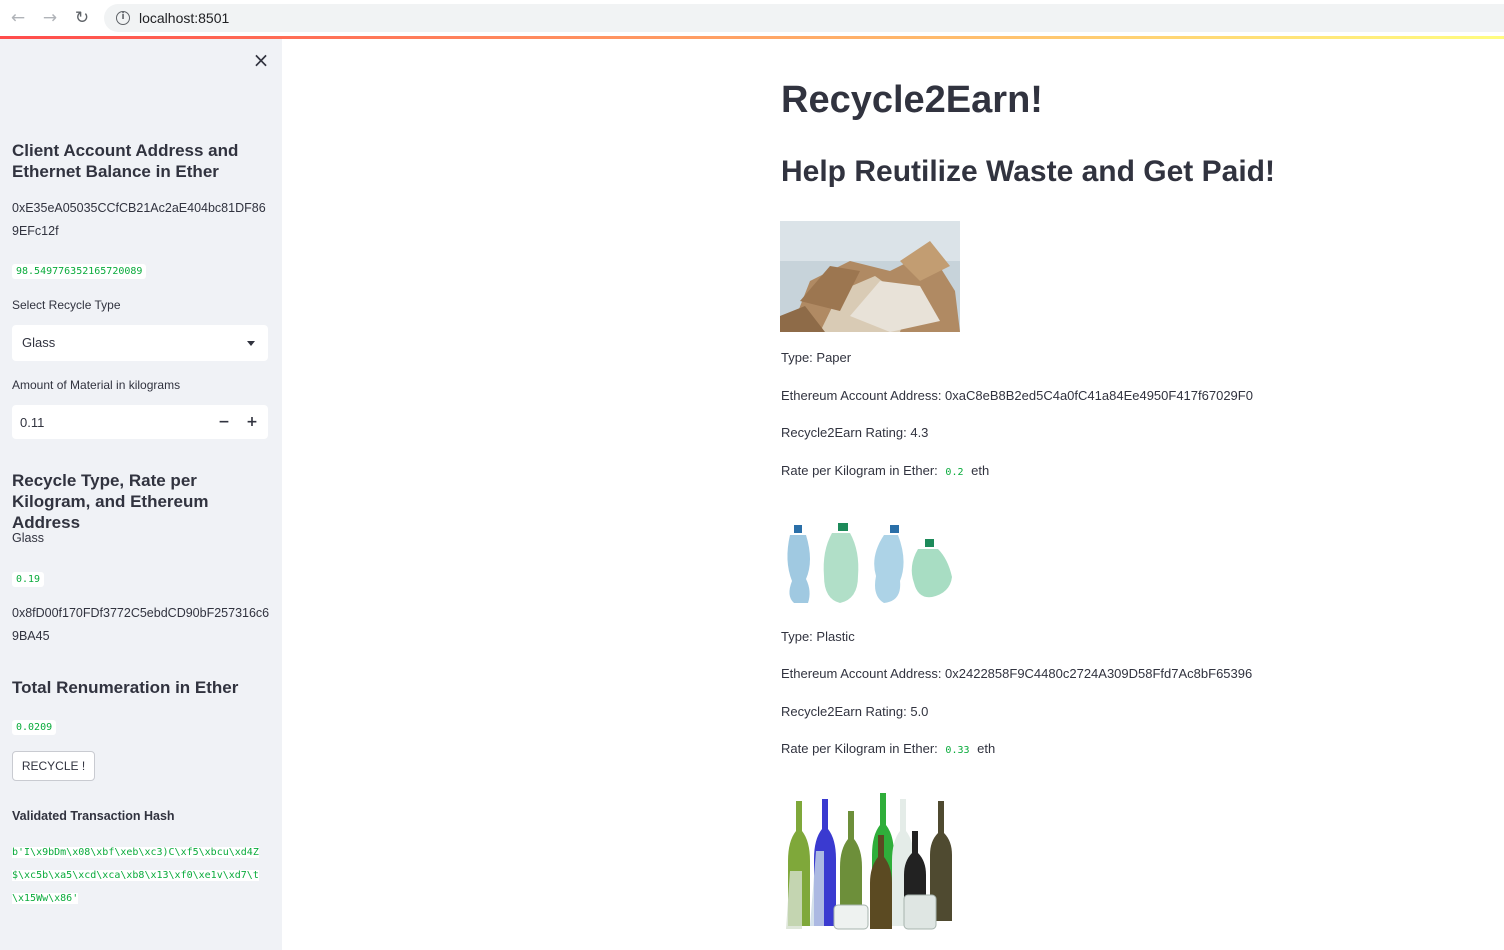  Describe the element at coordinates (816, 357) in the screenshot. I see `item-type: Type: Paper` at that location.